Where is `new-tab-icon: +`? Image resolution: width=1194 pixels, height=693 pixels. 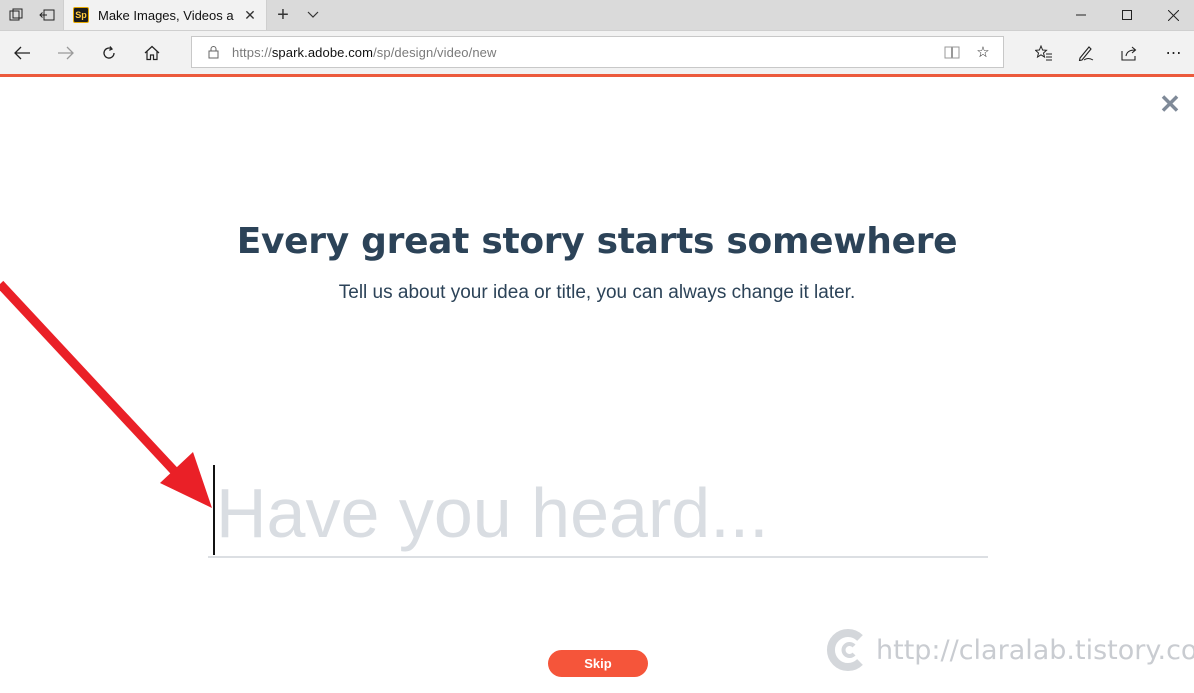 new-tab-icon: + is located at coordinates (283, 15).